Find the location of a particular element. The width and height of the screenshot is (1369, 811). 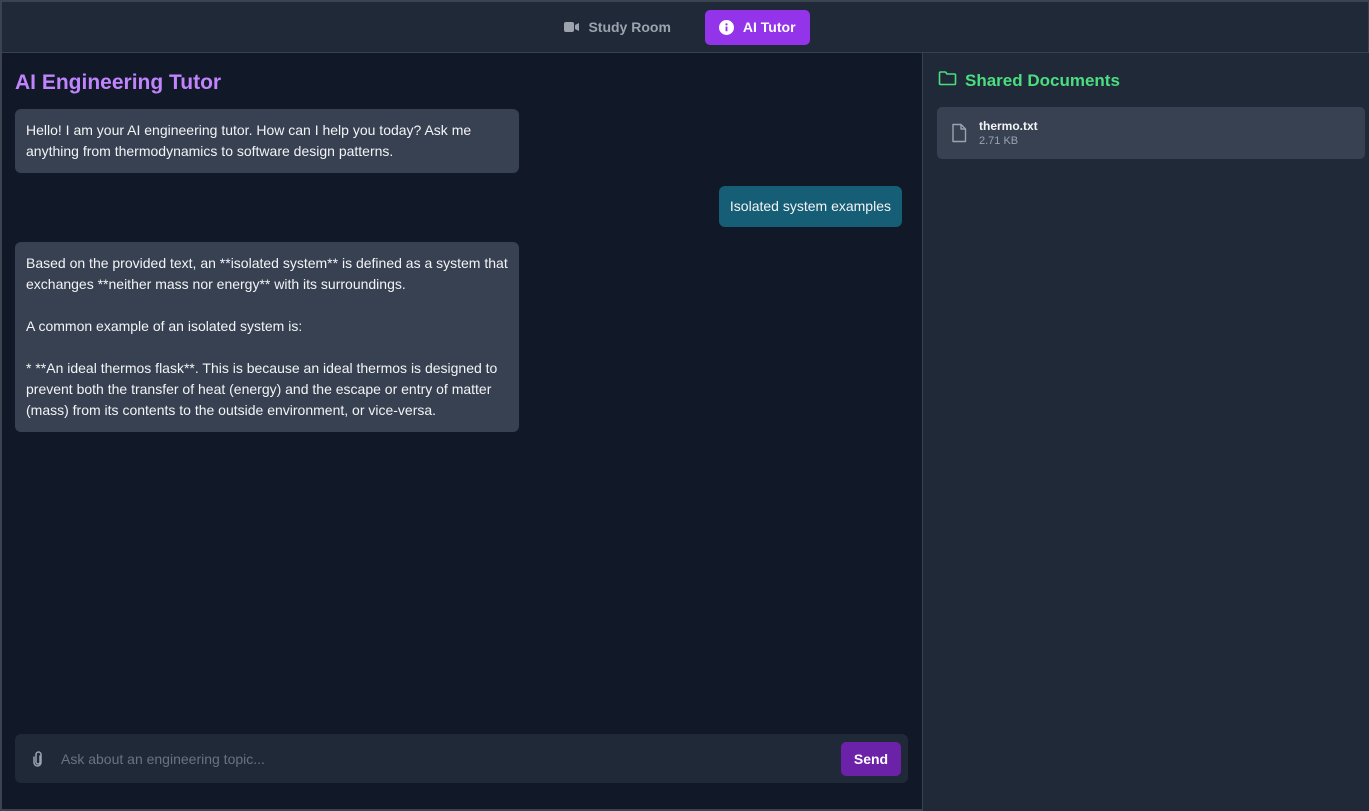

chat-input is located at coordinates (451, 758).